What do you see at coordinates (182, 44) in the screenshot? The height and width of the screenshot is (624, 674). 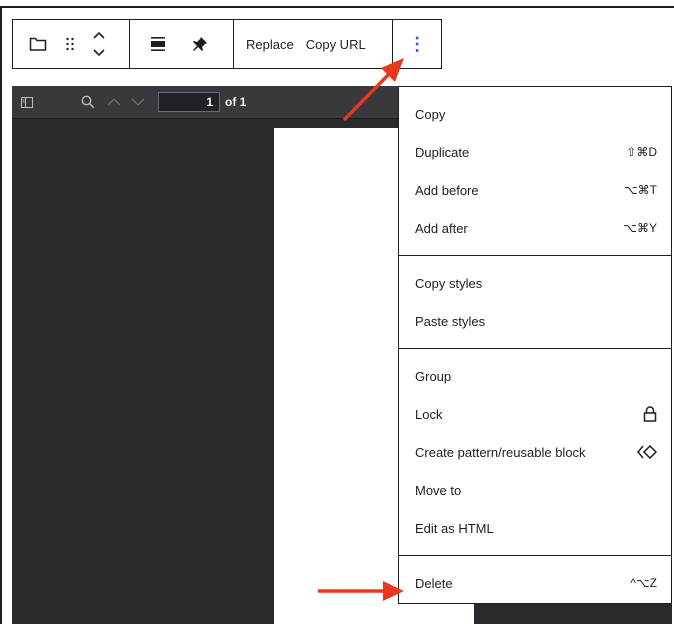 I see `toolbar-group-align` at bounding box center [182, 44].